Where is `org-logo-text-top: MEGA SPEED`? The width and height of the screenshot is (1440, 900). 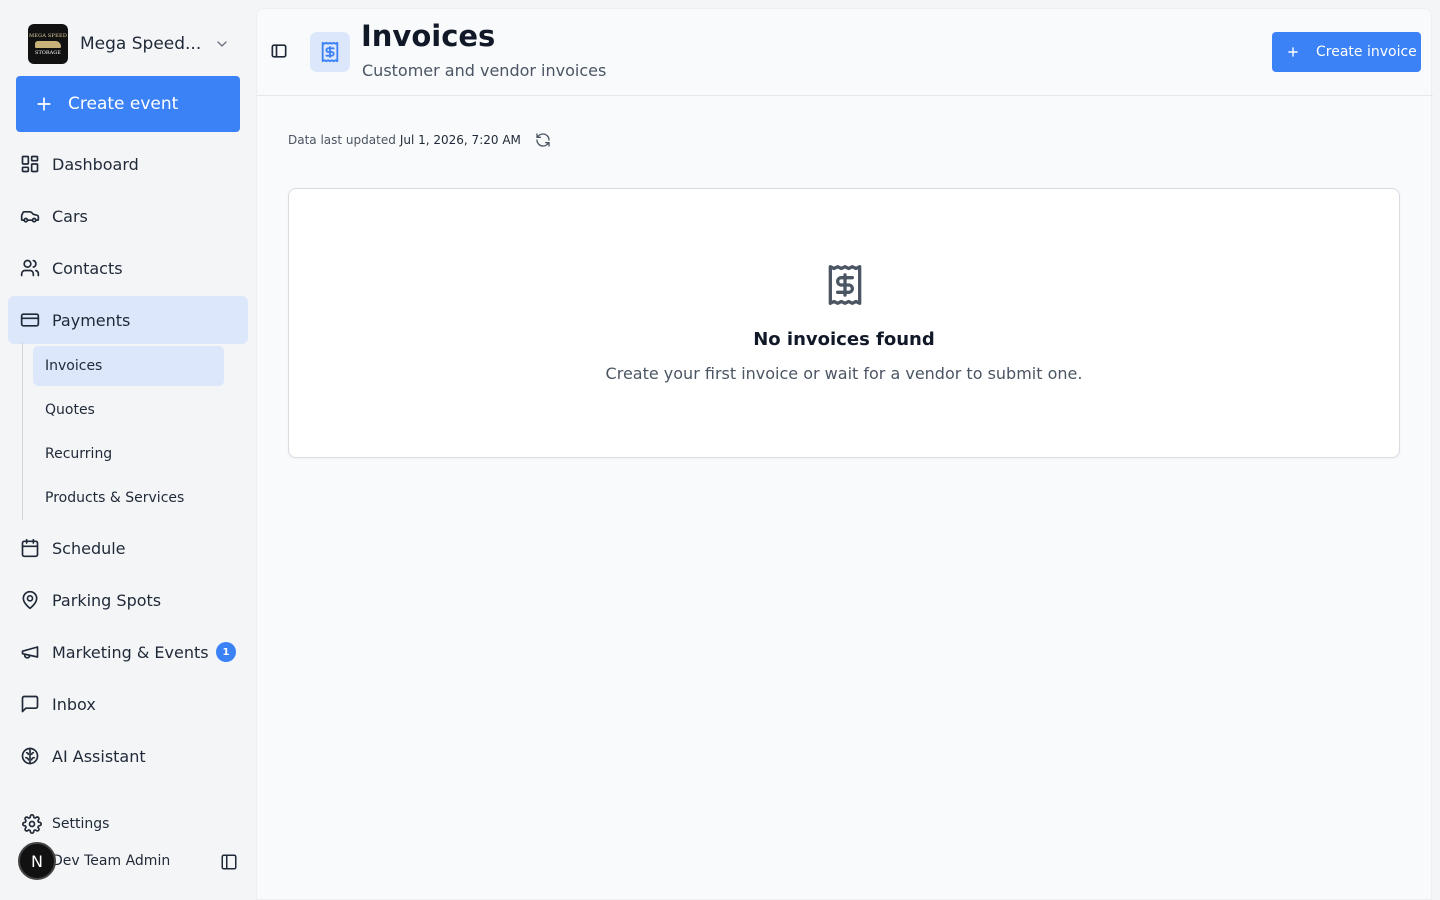
org-logo-text-top: MEGA SPEED is located at coordinates (48, 35).